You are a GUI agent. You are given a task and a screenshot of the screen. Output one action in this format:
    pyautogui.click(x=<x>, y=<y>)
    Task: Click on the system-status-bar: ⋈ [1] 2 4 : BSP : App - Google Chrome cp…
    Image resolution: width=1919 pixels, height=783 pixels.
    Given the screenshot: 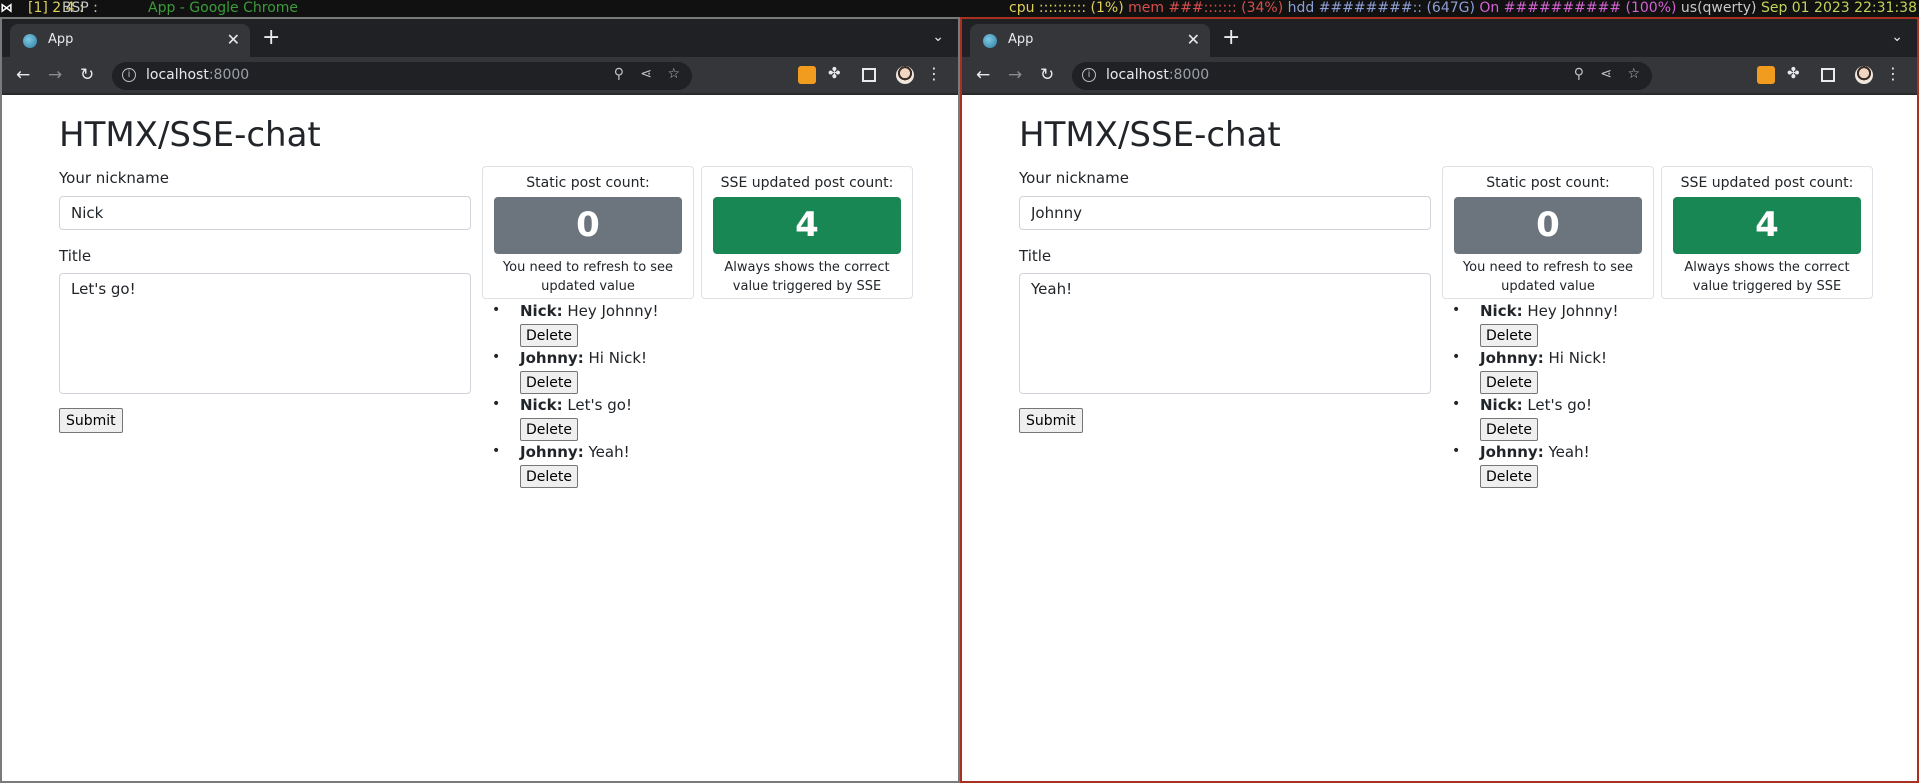 What is the action you would take?
    pyautogui.click(x=959, y=8)
    